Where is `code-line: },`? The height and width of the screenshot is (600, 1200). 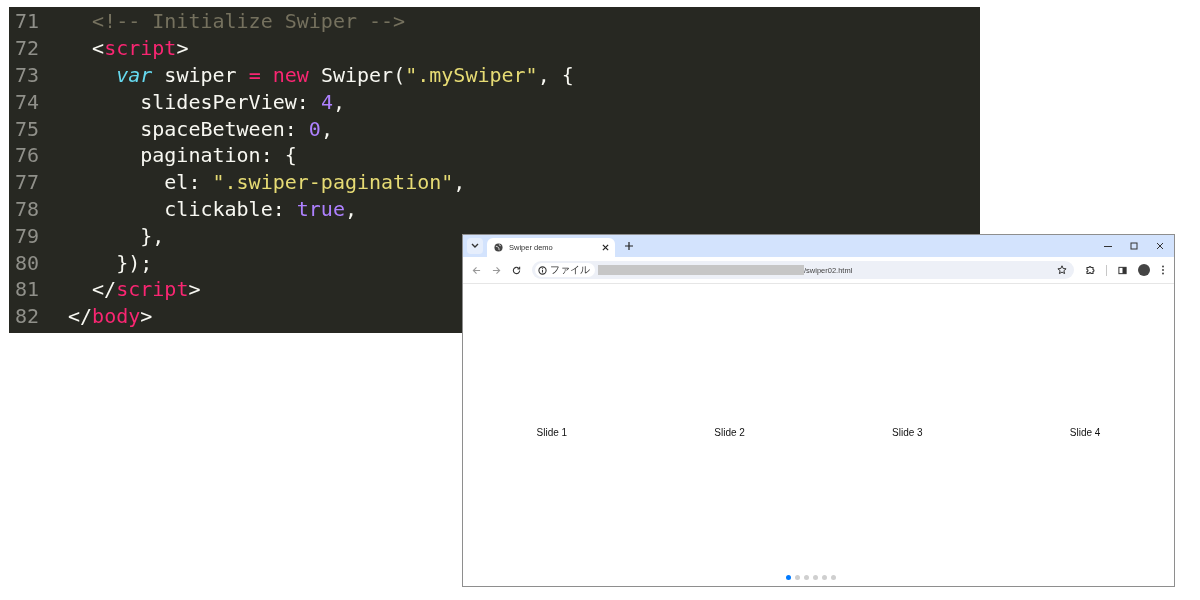
code-line: }, is located at coordinates (152, 235).